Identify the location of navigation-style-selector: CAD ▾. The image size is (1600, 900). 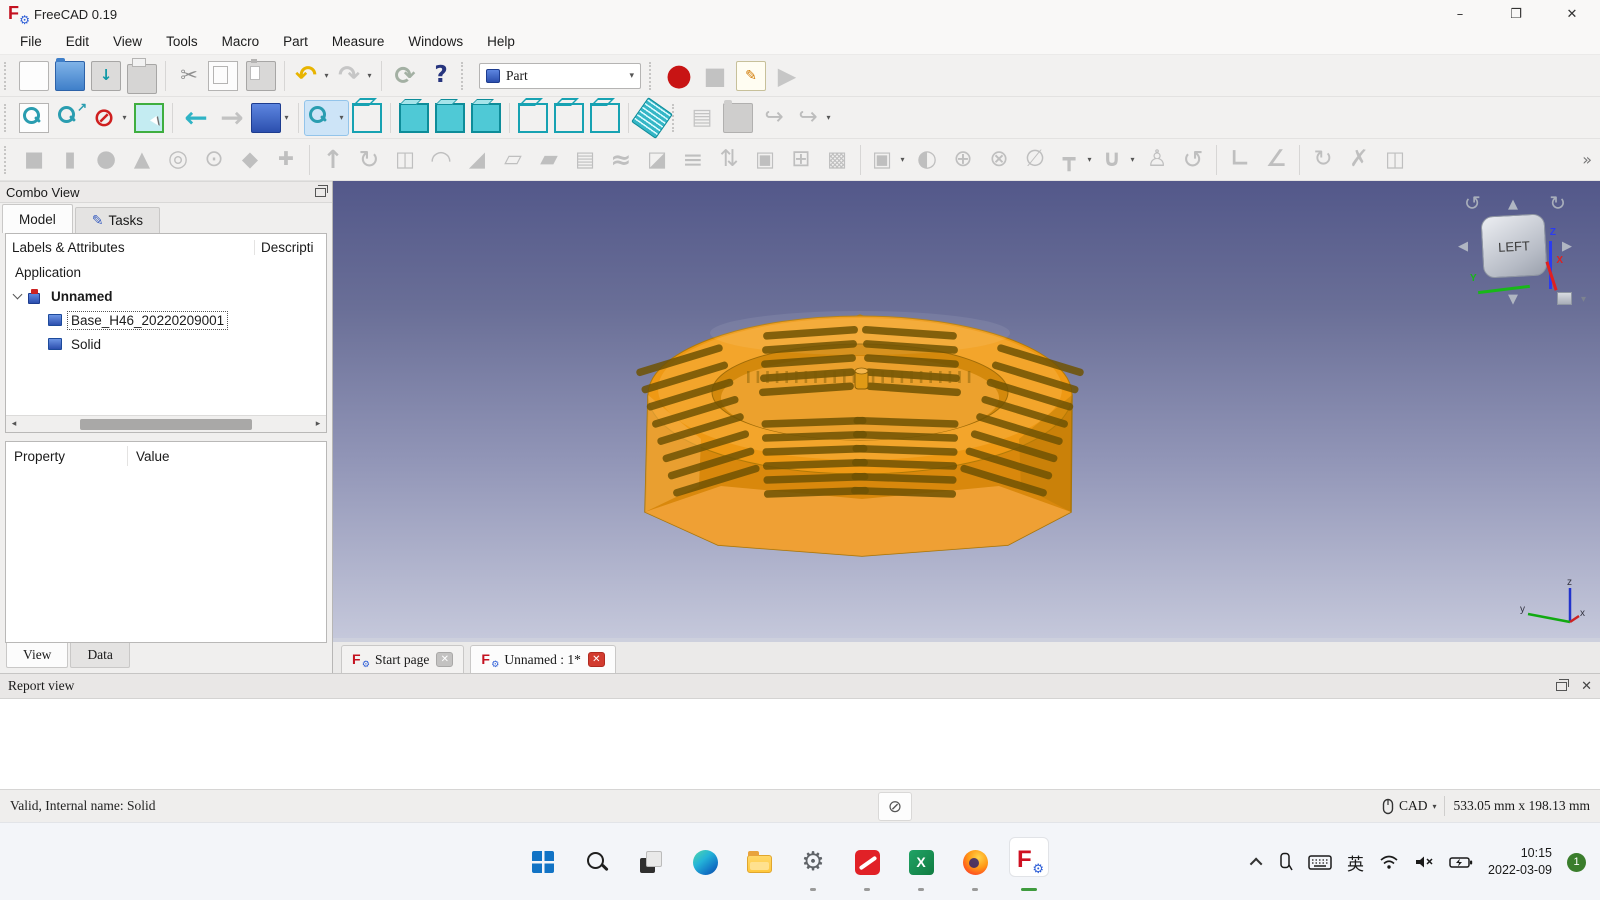
(1409, 806).